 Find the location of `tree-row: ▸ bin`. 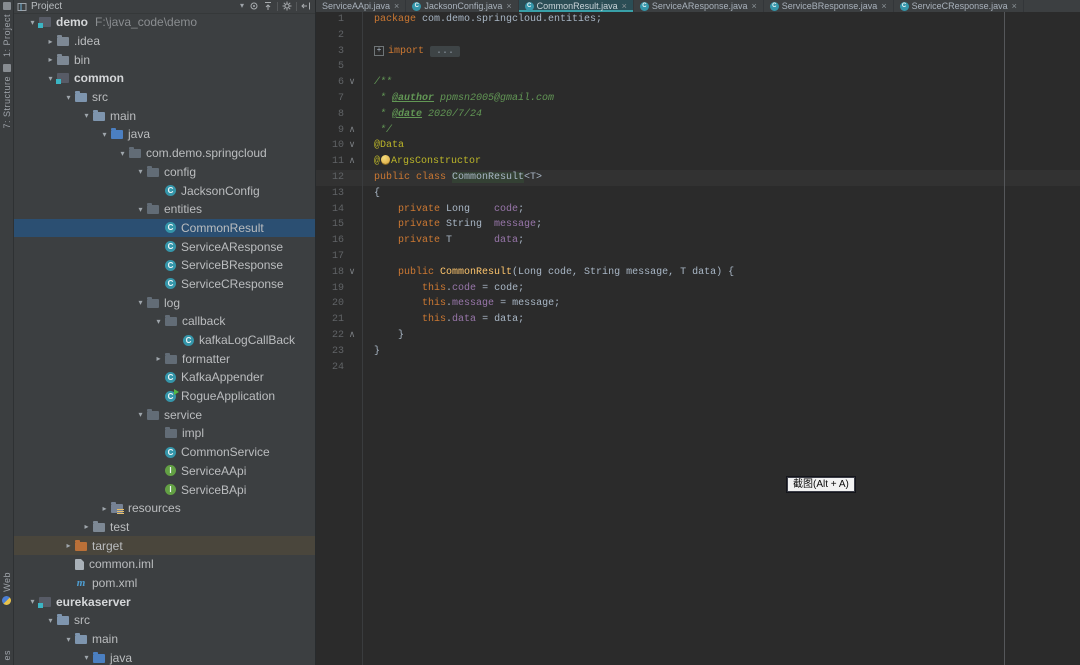

tree-row: ▸ bin is located at coordinates (164, 59).